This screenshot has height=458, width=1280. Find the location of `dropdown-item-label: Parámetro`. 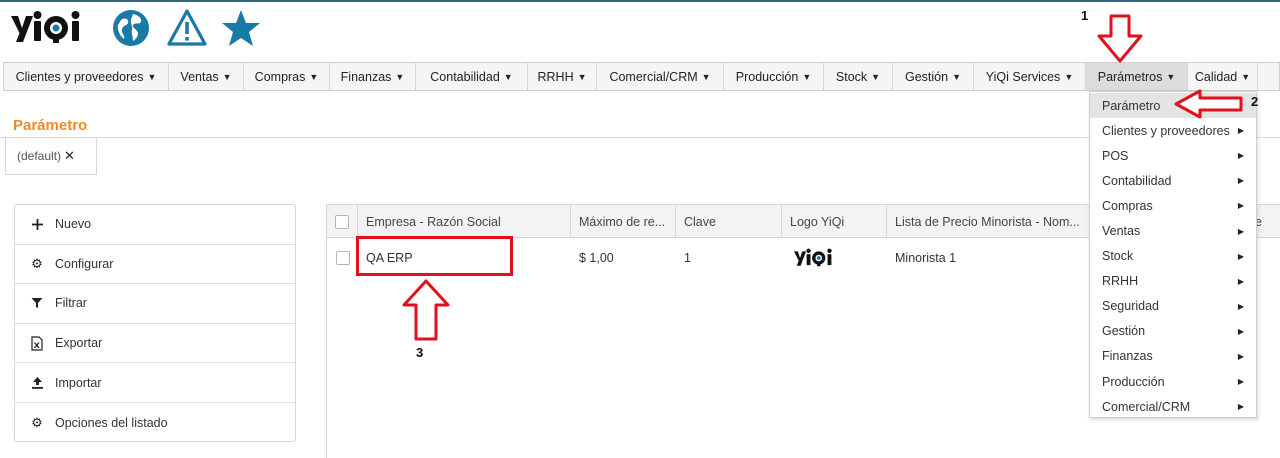

dropdown-item-label: Parámetro is located at coordinates (1131, 105).